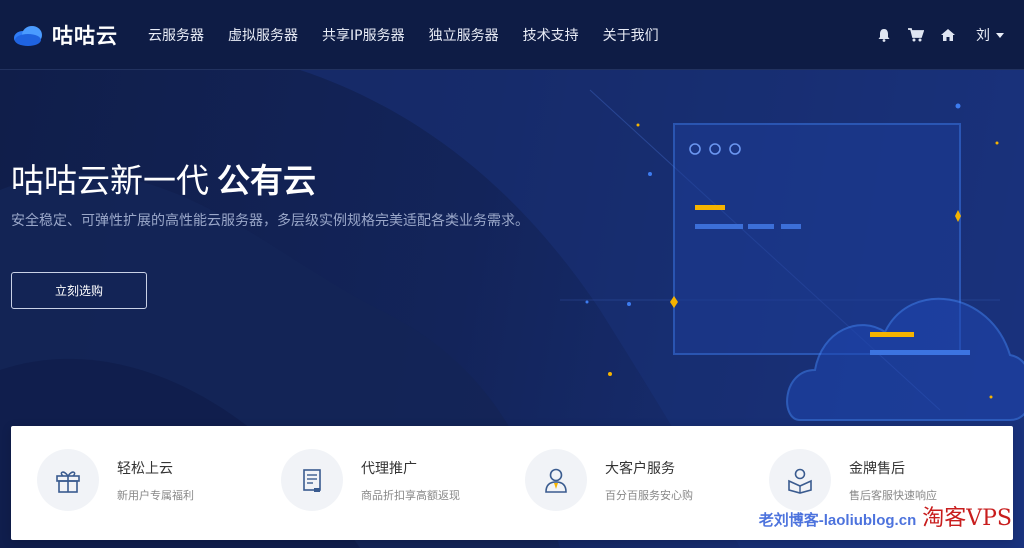  Describe the element at coordinates (649, 480) in the screenshot. I see `feature-text: 大客户服务 百分百服务安心购` at that location.